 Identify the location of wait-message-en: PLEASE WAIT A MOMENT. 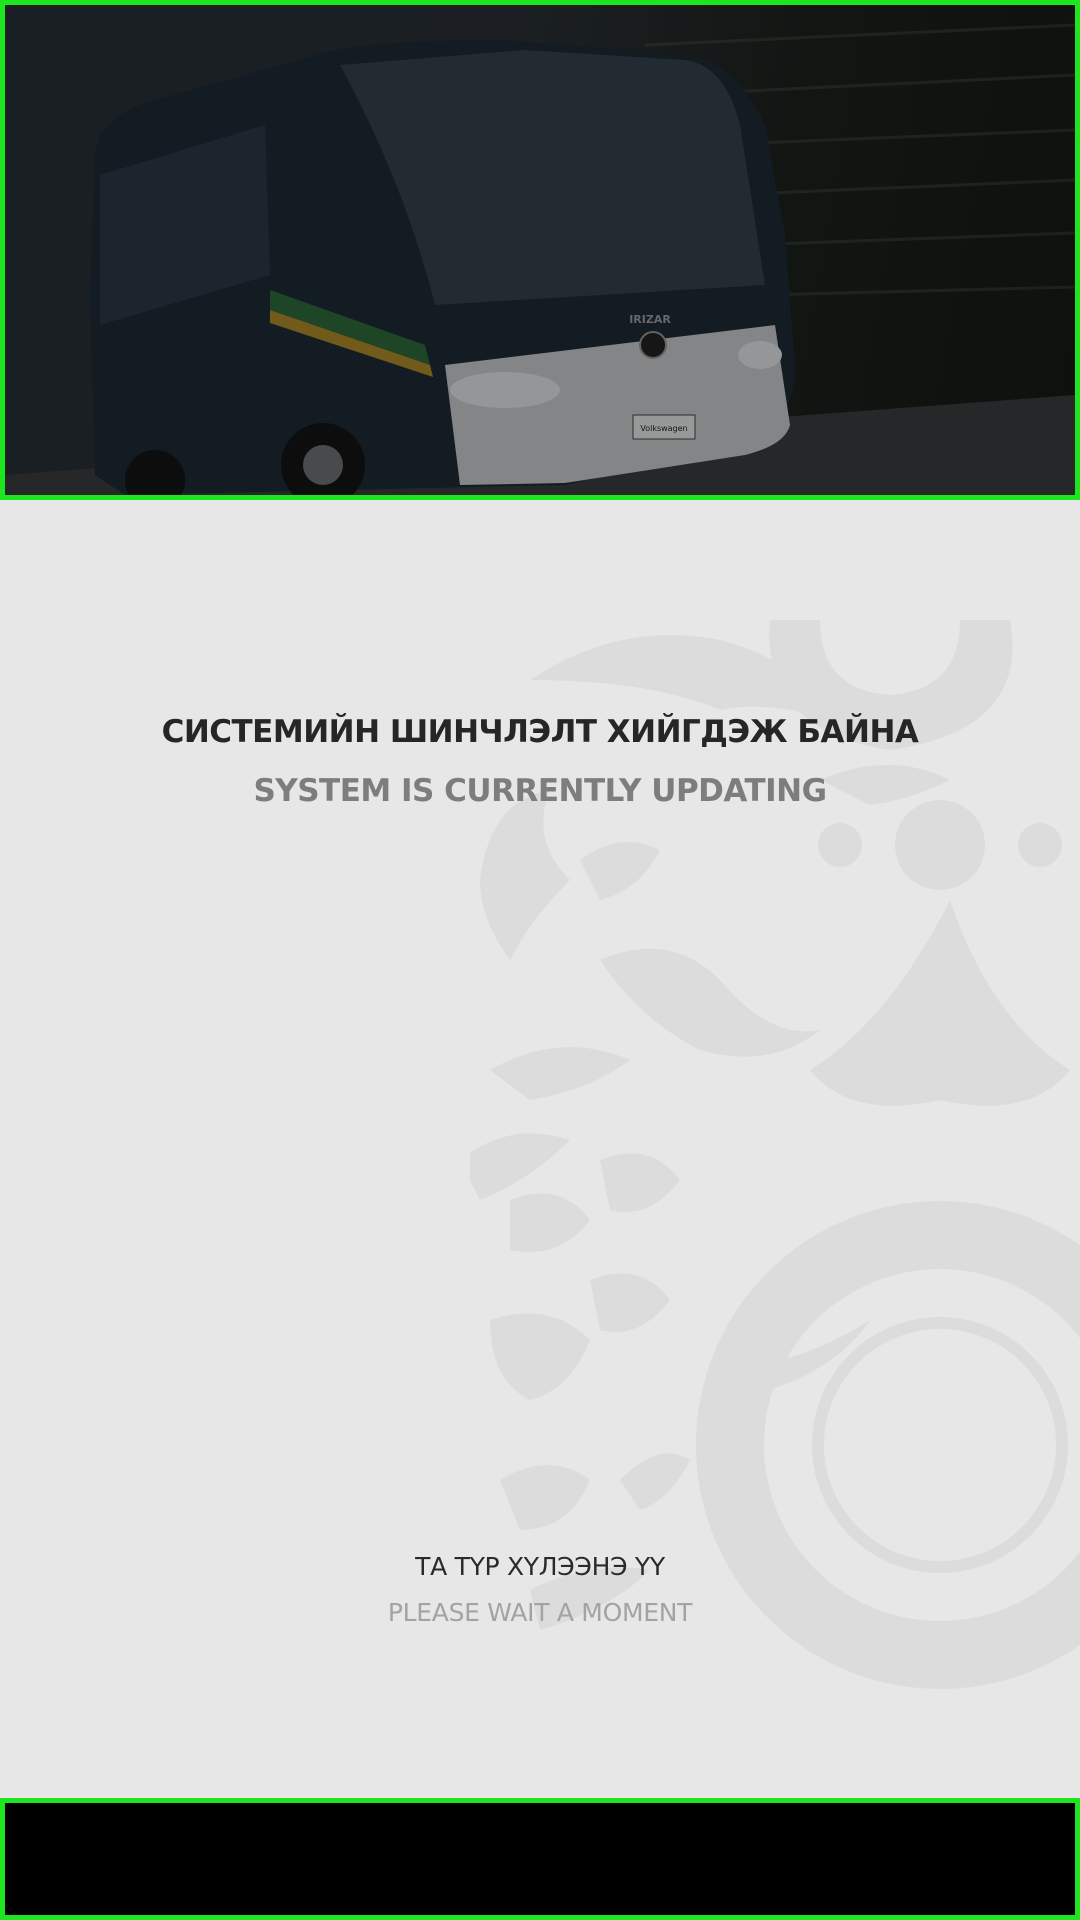
(540, 1612).